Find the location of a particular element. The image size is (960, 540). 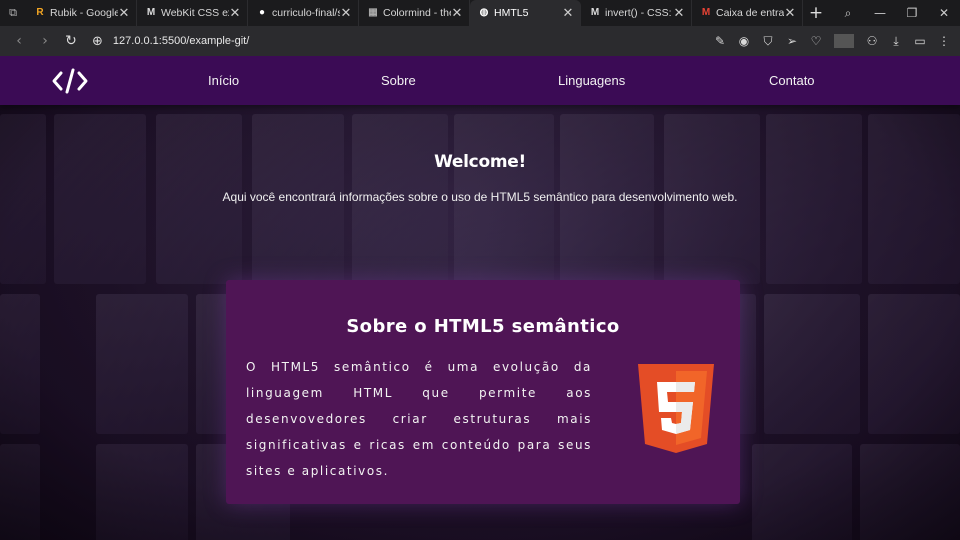

nav-link-linguagens: Linguagens is located at coordinates (591, 80).